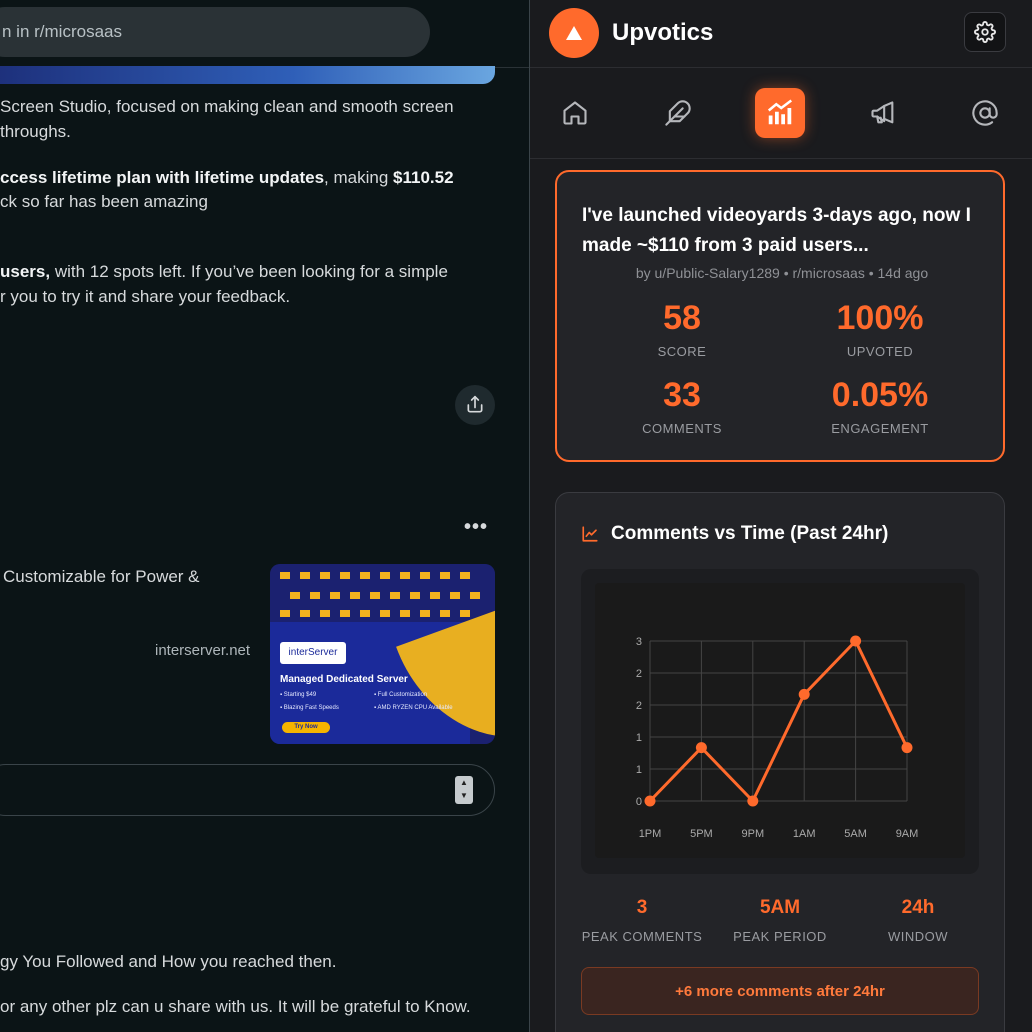 This screenshot has height=1032, width=1032. Describe the element at coordinates (639, 802) in the screenshot. I see `y-tick-label: 0` at that location.